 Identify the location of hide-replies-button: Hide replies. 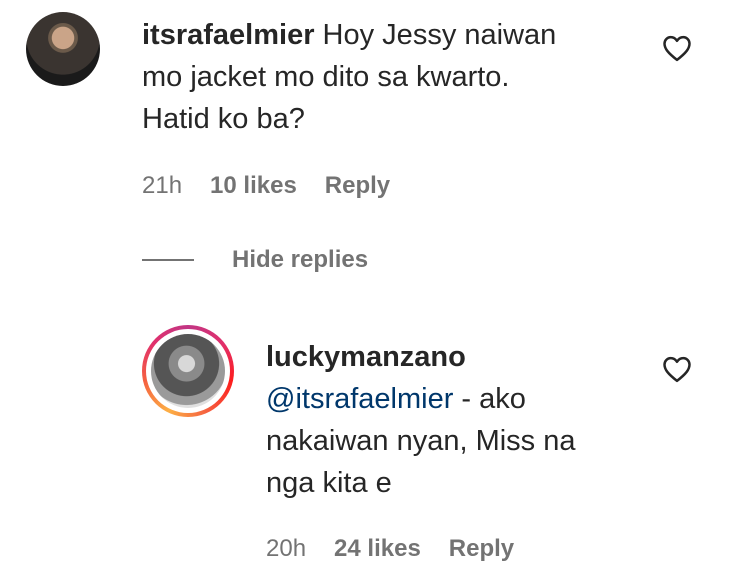
(255, 260).